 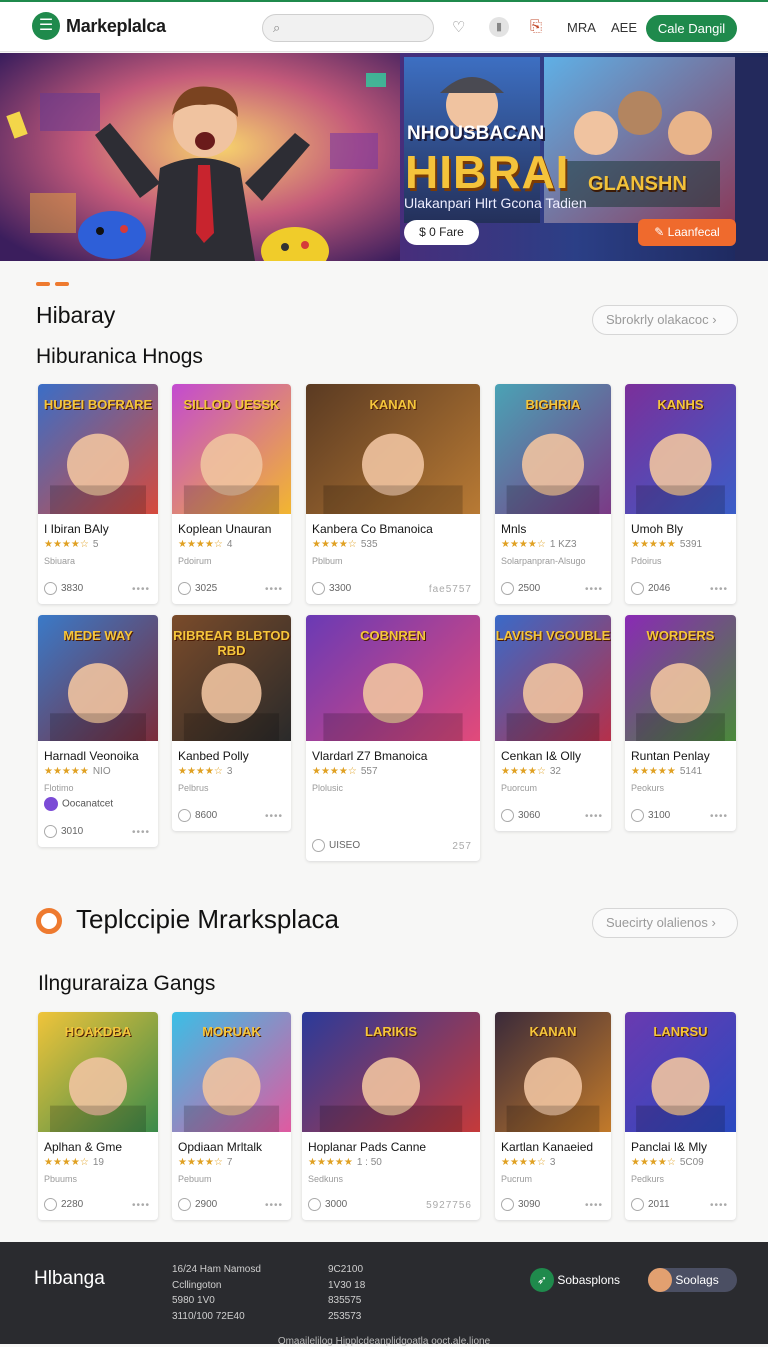 I want to click on product-card: HOAKDBA Aplhan & Gme ★★★★☆ 19 Pbuums 2280 ••••, so click(x=98, y=1116).